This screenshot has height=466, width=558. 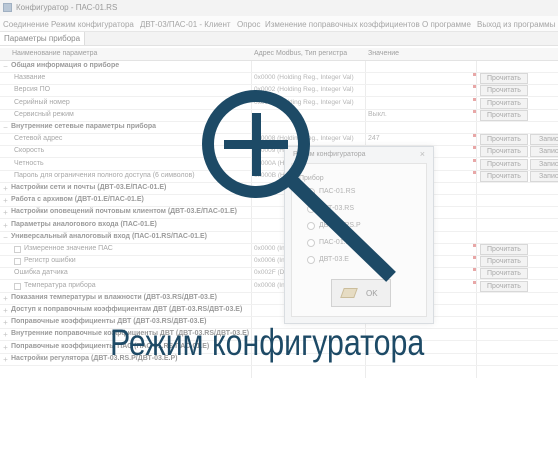 What do you see at coordinates (267, 342) in the screenshot?
I see `overlay-caption: Режим конфигуратора` at bounding box center [267, 342].